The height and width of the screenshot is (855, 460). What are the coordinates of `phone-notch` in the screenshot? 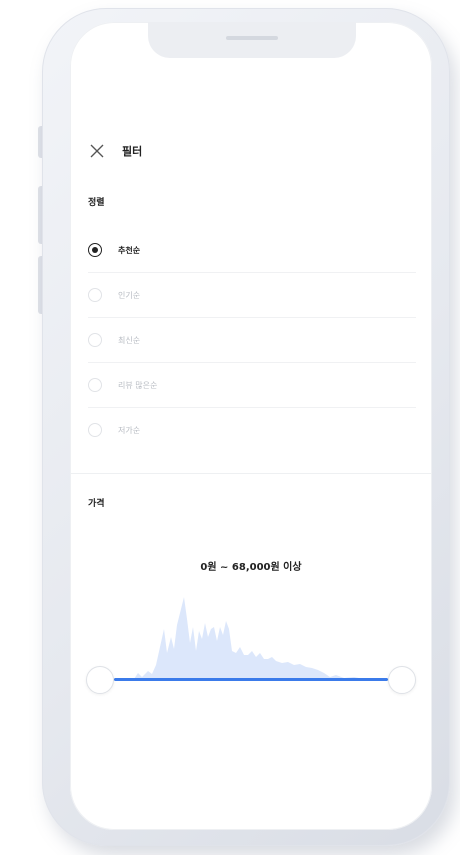 It's located at (252, 40).